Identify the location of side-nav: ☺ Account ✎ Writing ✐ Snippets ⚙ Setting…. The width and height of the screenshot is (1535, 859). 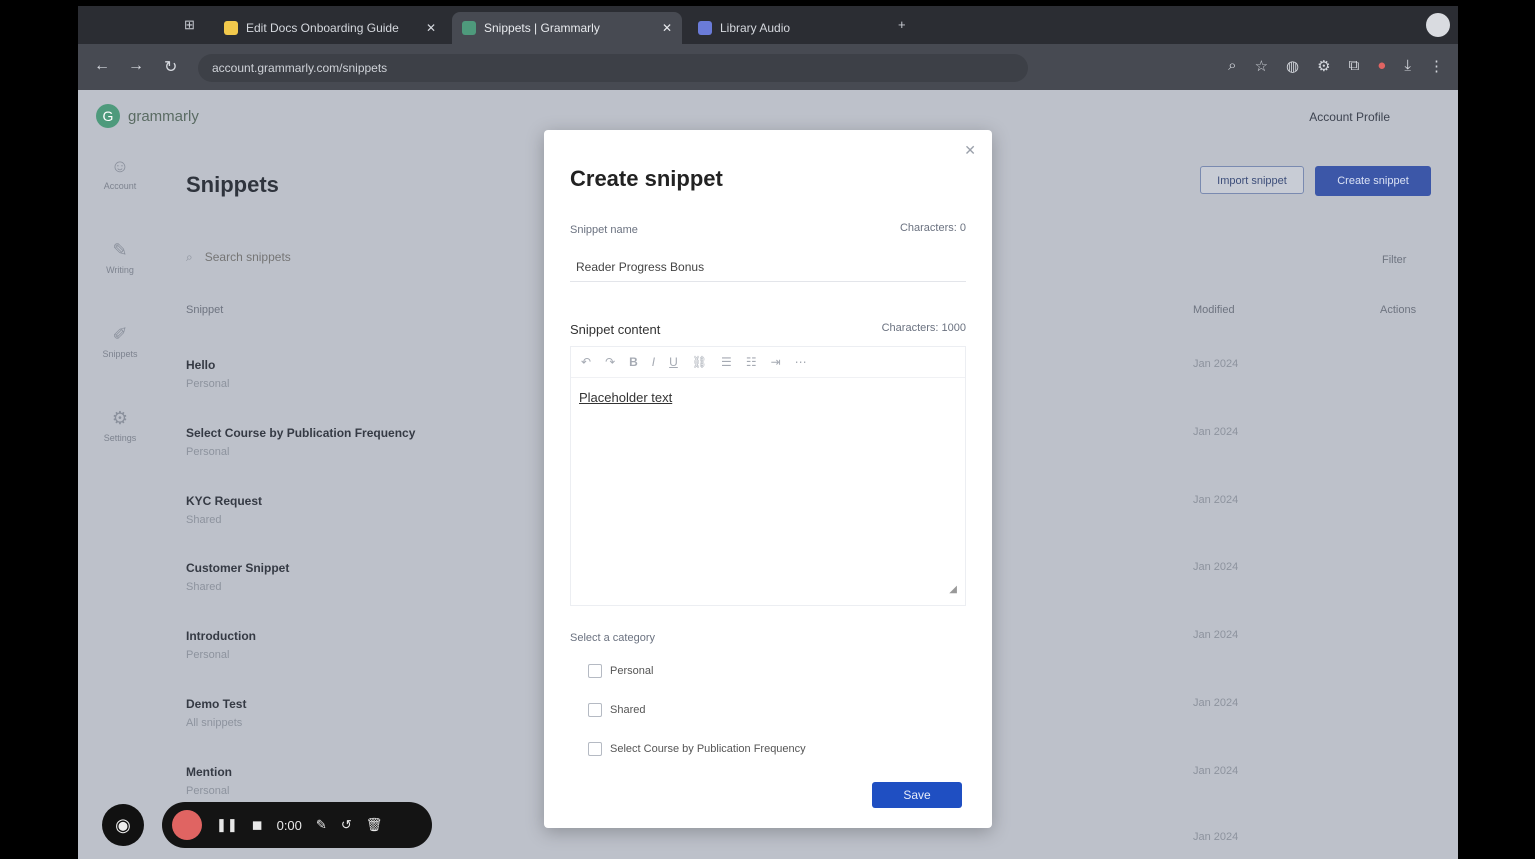
(120, 318).